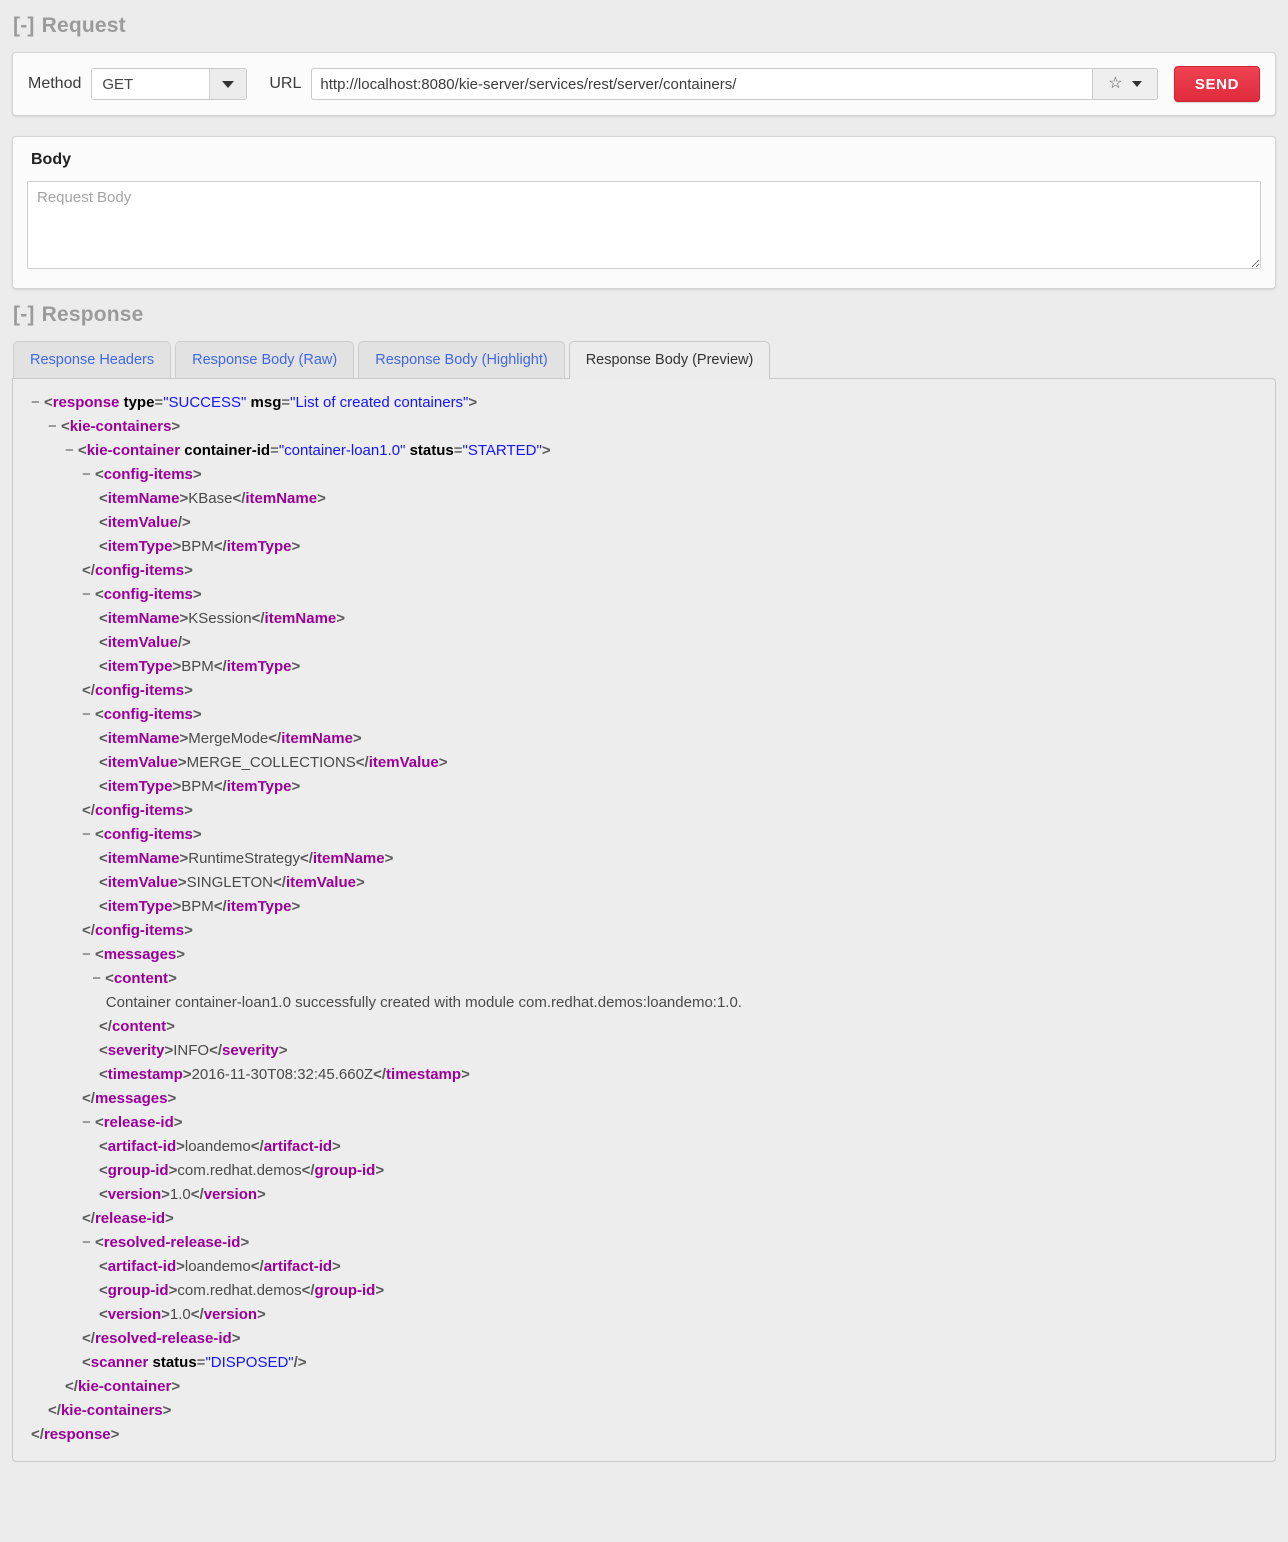 Image resolution: width=1288 pixels, height=1542 pixels. What do you see at coordinates (24, 25) in the screenshot?
I see `request-collapse-toggle: [-]` at bounding box center [24, 25].